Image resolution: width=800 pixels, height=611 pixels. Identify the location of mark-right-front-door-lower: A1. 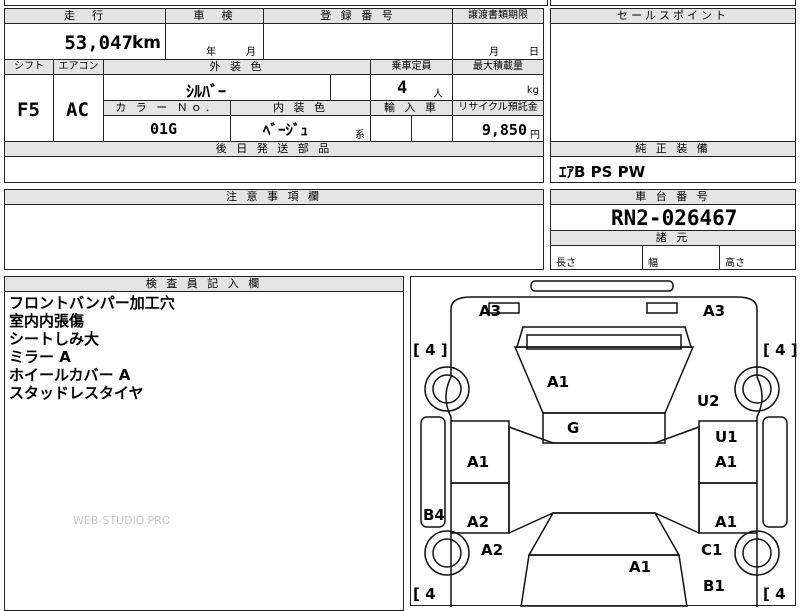
(726, 462).